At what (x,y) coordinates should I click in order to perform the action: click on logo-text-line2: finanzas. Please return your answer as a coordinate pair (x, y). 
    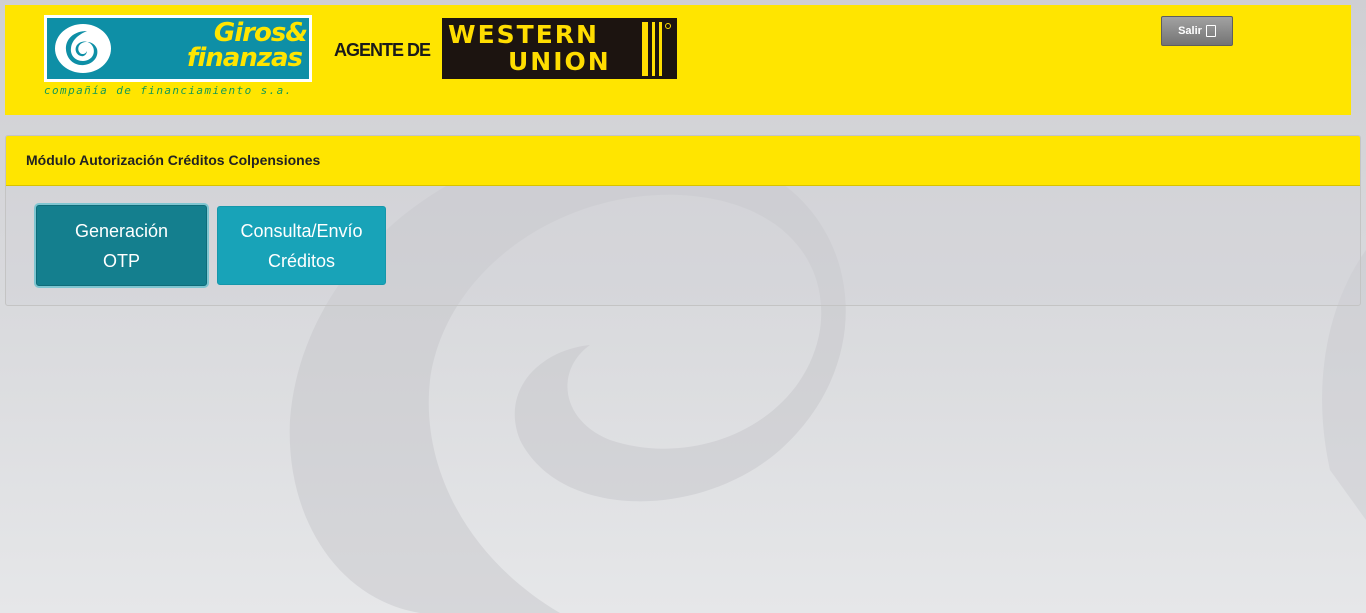
    Looking at the image, I should click on (245, 58).